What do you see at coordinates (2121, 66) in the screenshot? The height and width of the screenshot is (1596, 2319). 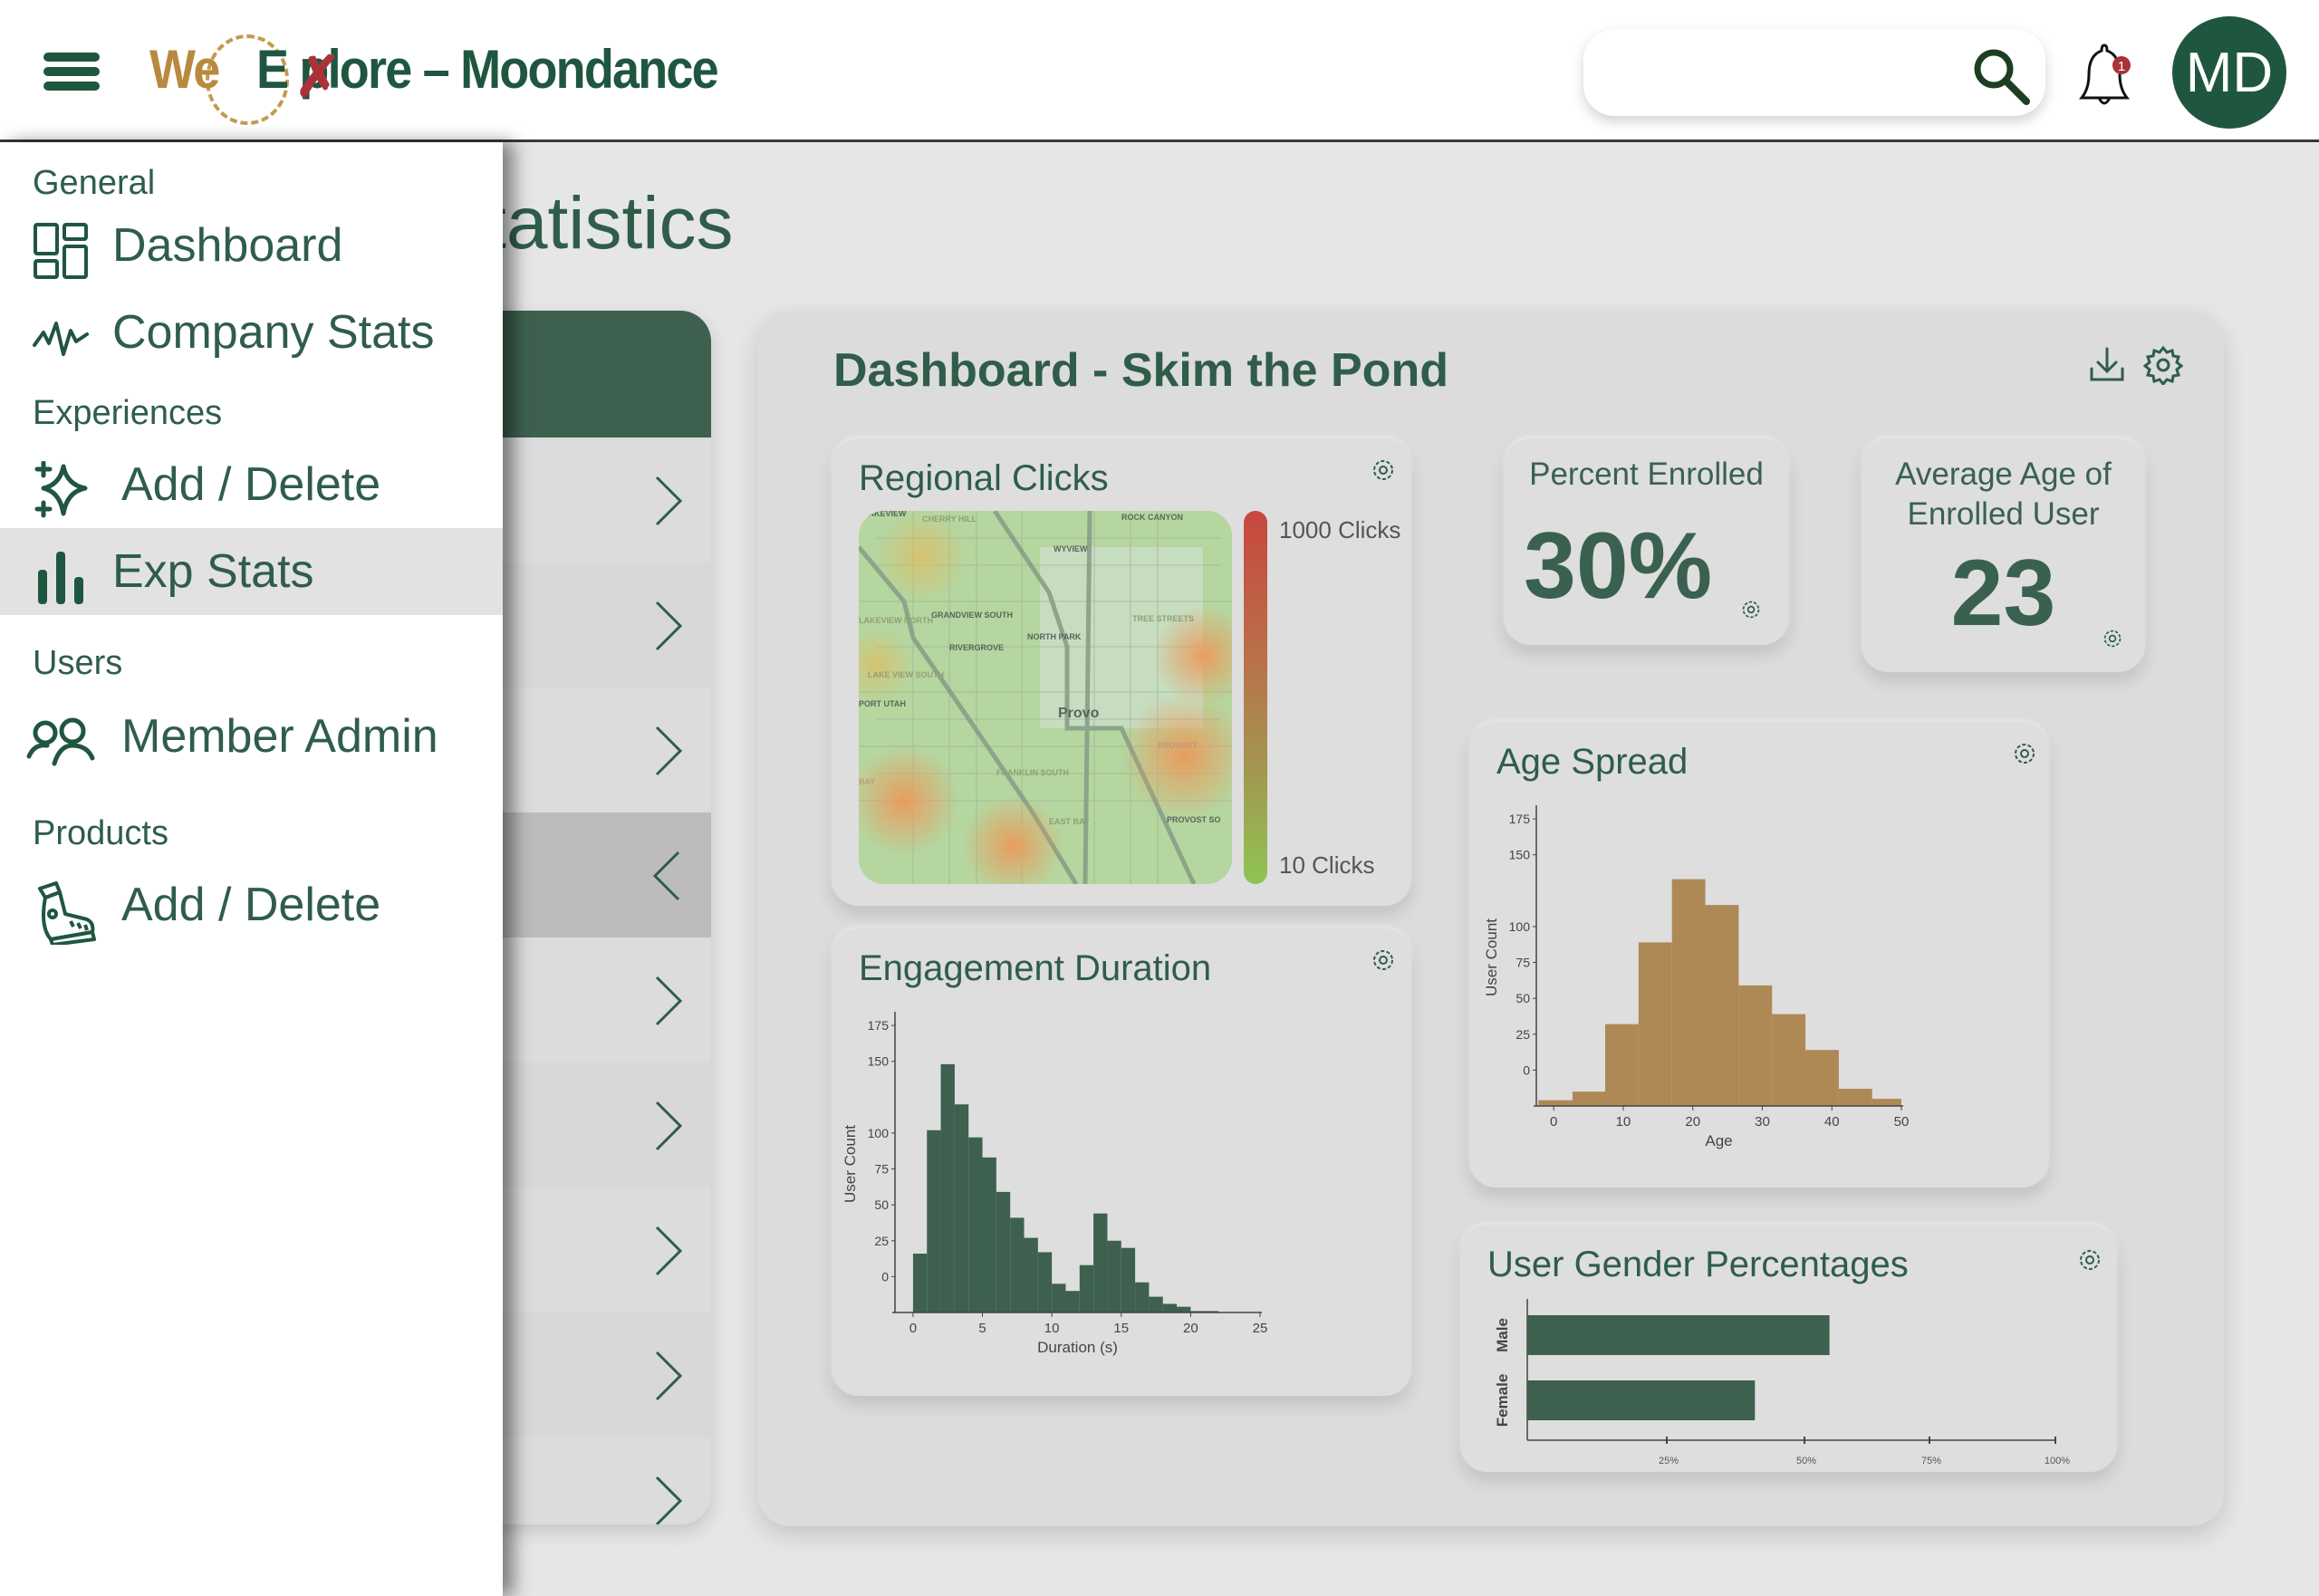 I see `notification-count: 1` at bounding box center [2121, 66].